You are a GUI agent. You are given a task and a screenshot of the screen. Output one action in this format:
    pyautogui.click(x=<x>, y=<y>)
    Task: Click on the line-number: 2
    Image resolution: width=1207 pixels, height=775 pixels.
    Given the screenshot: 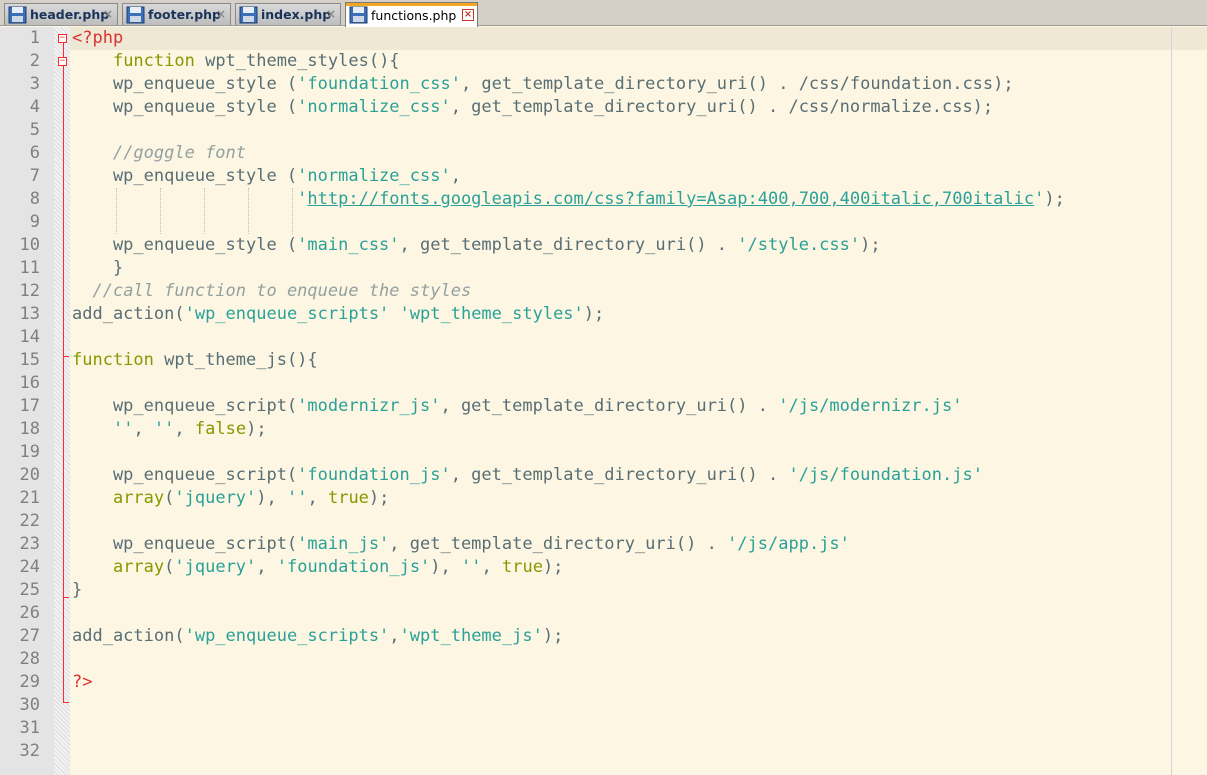 What is the action you would take?
    pyautogui.click(x=34, y=61)
    